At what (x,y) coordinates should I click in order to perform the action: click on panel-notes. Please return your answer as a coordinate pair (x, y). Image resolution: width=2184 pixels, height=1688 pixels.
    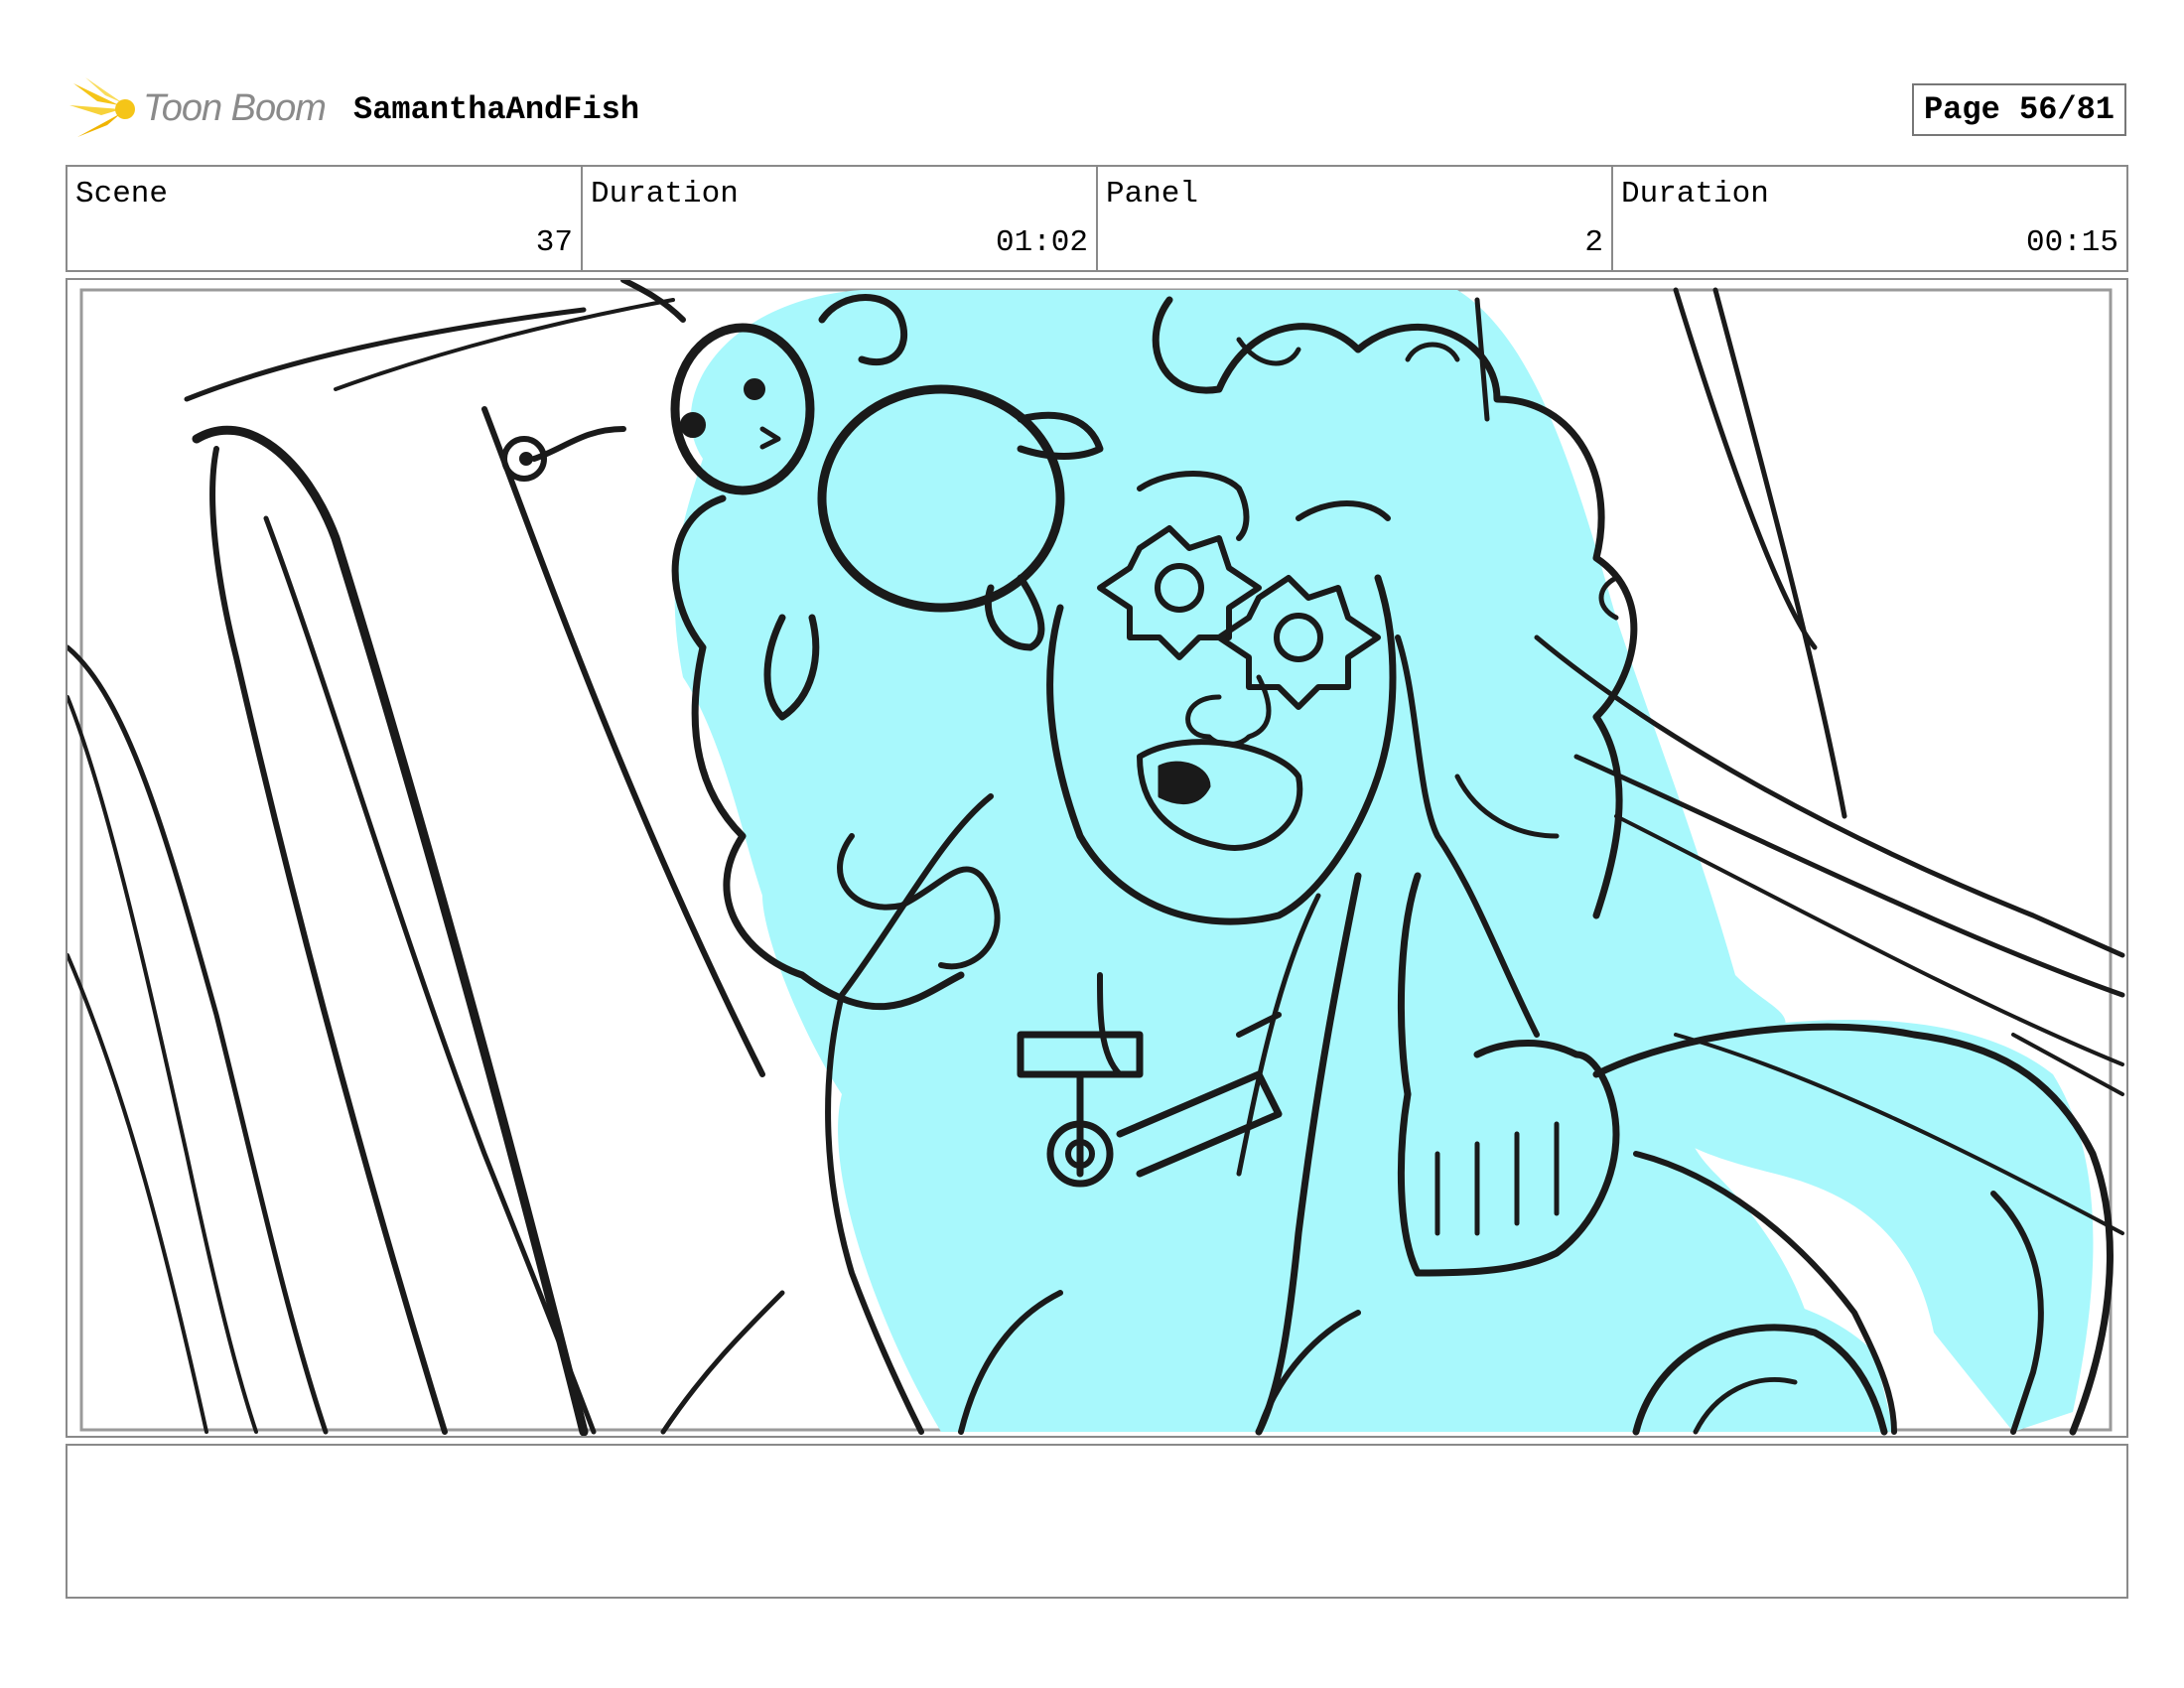
    Looking at the image, I should click on (1097, 1521).